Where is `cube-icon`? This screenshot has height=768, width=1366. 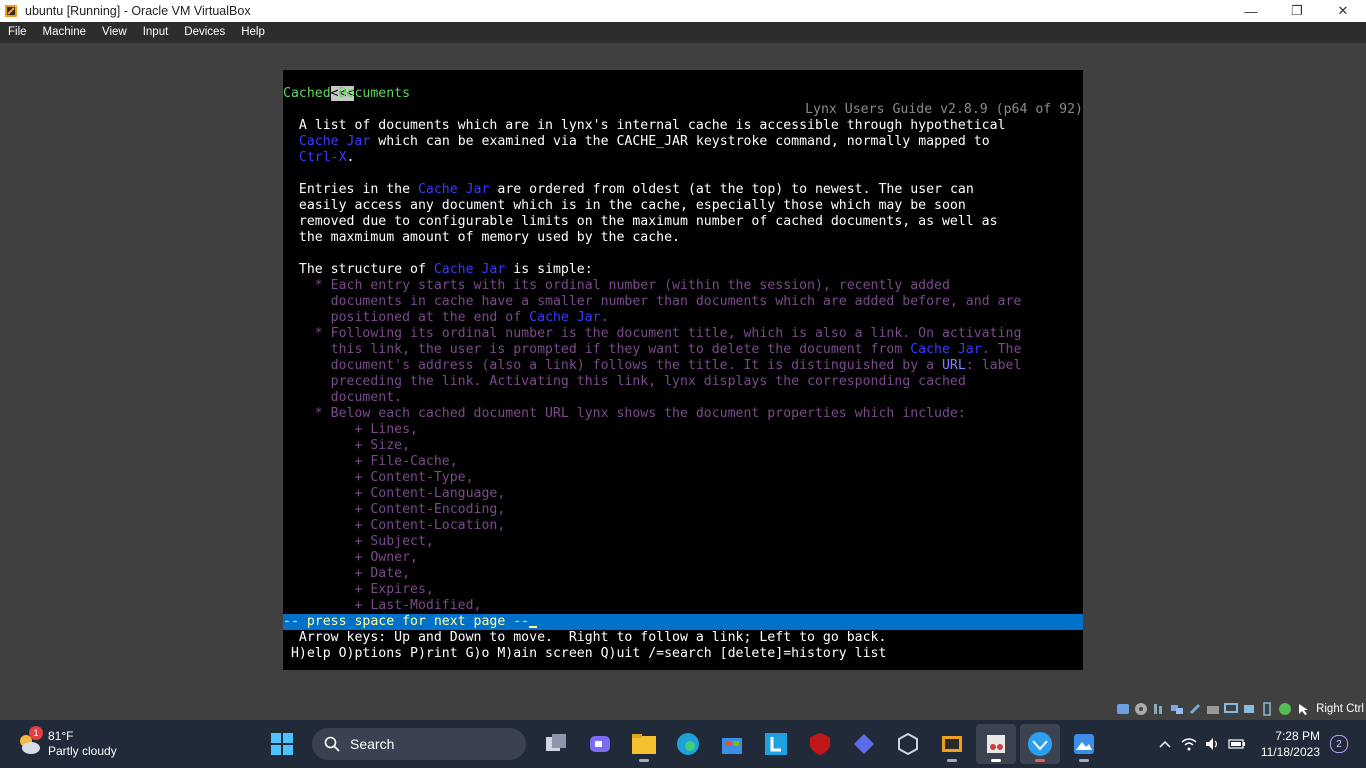 cube-icon is located at coordinates (908, 744).